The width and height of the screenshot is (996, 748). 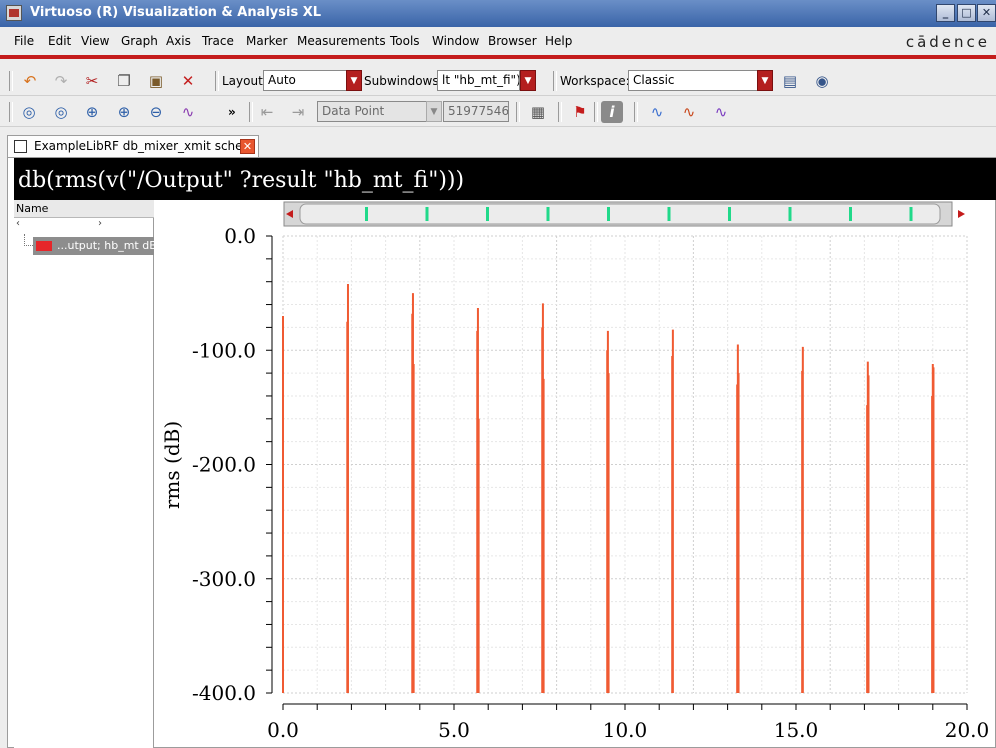 I want to click on layout-label: Layout:, so click(x=244, y=81).